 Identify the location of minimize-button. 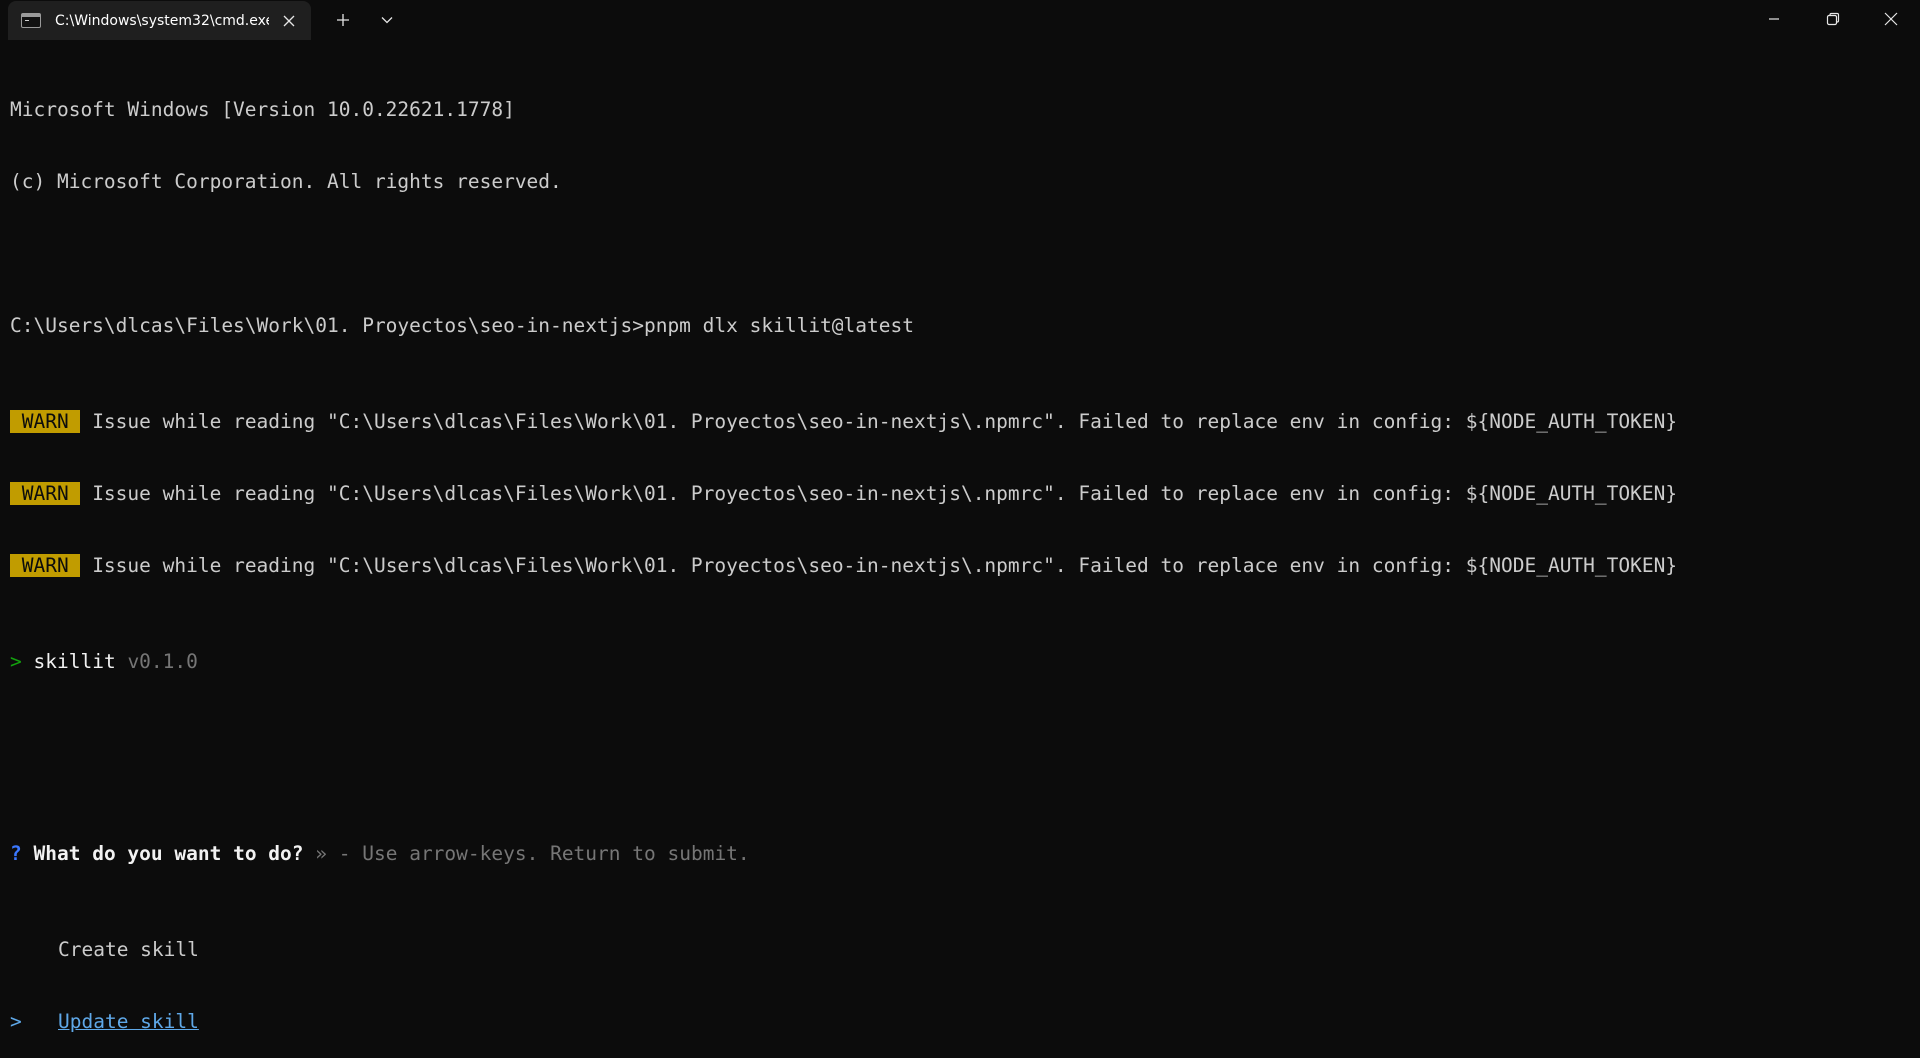
(1774, 19).